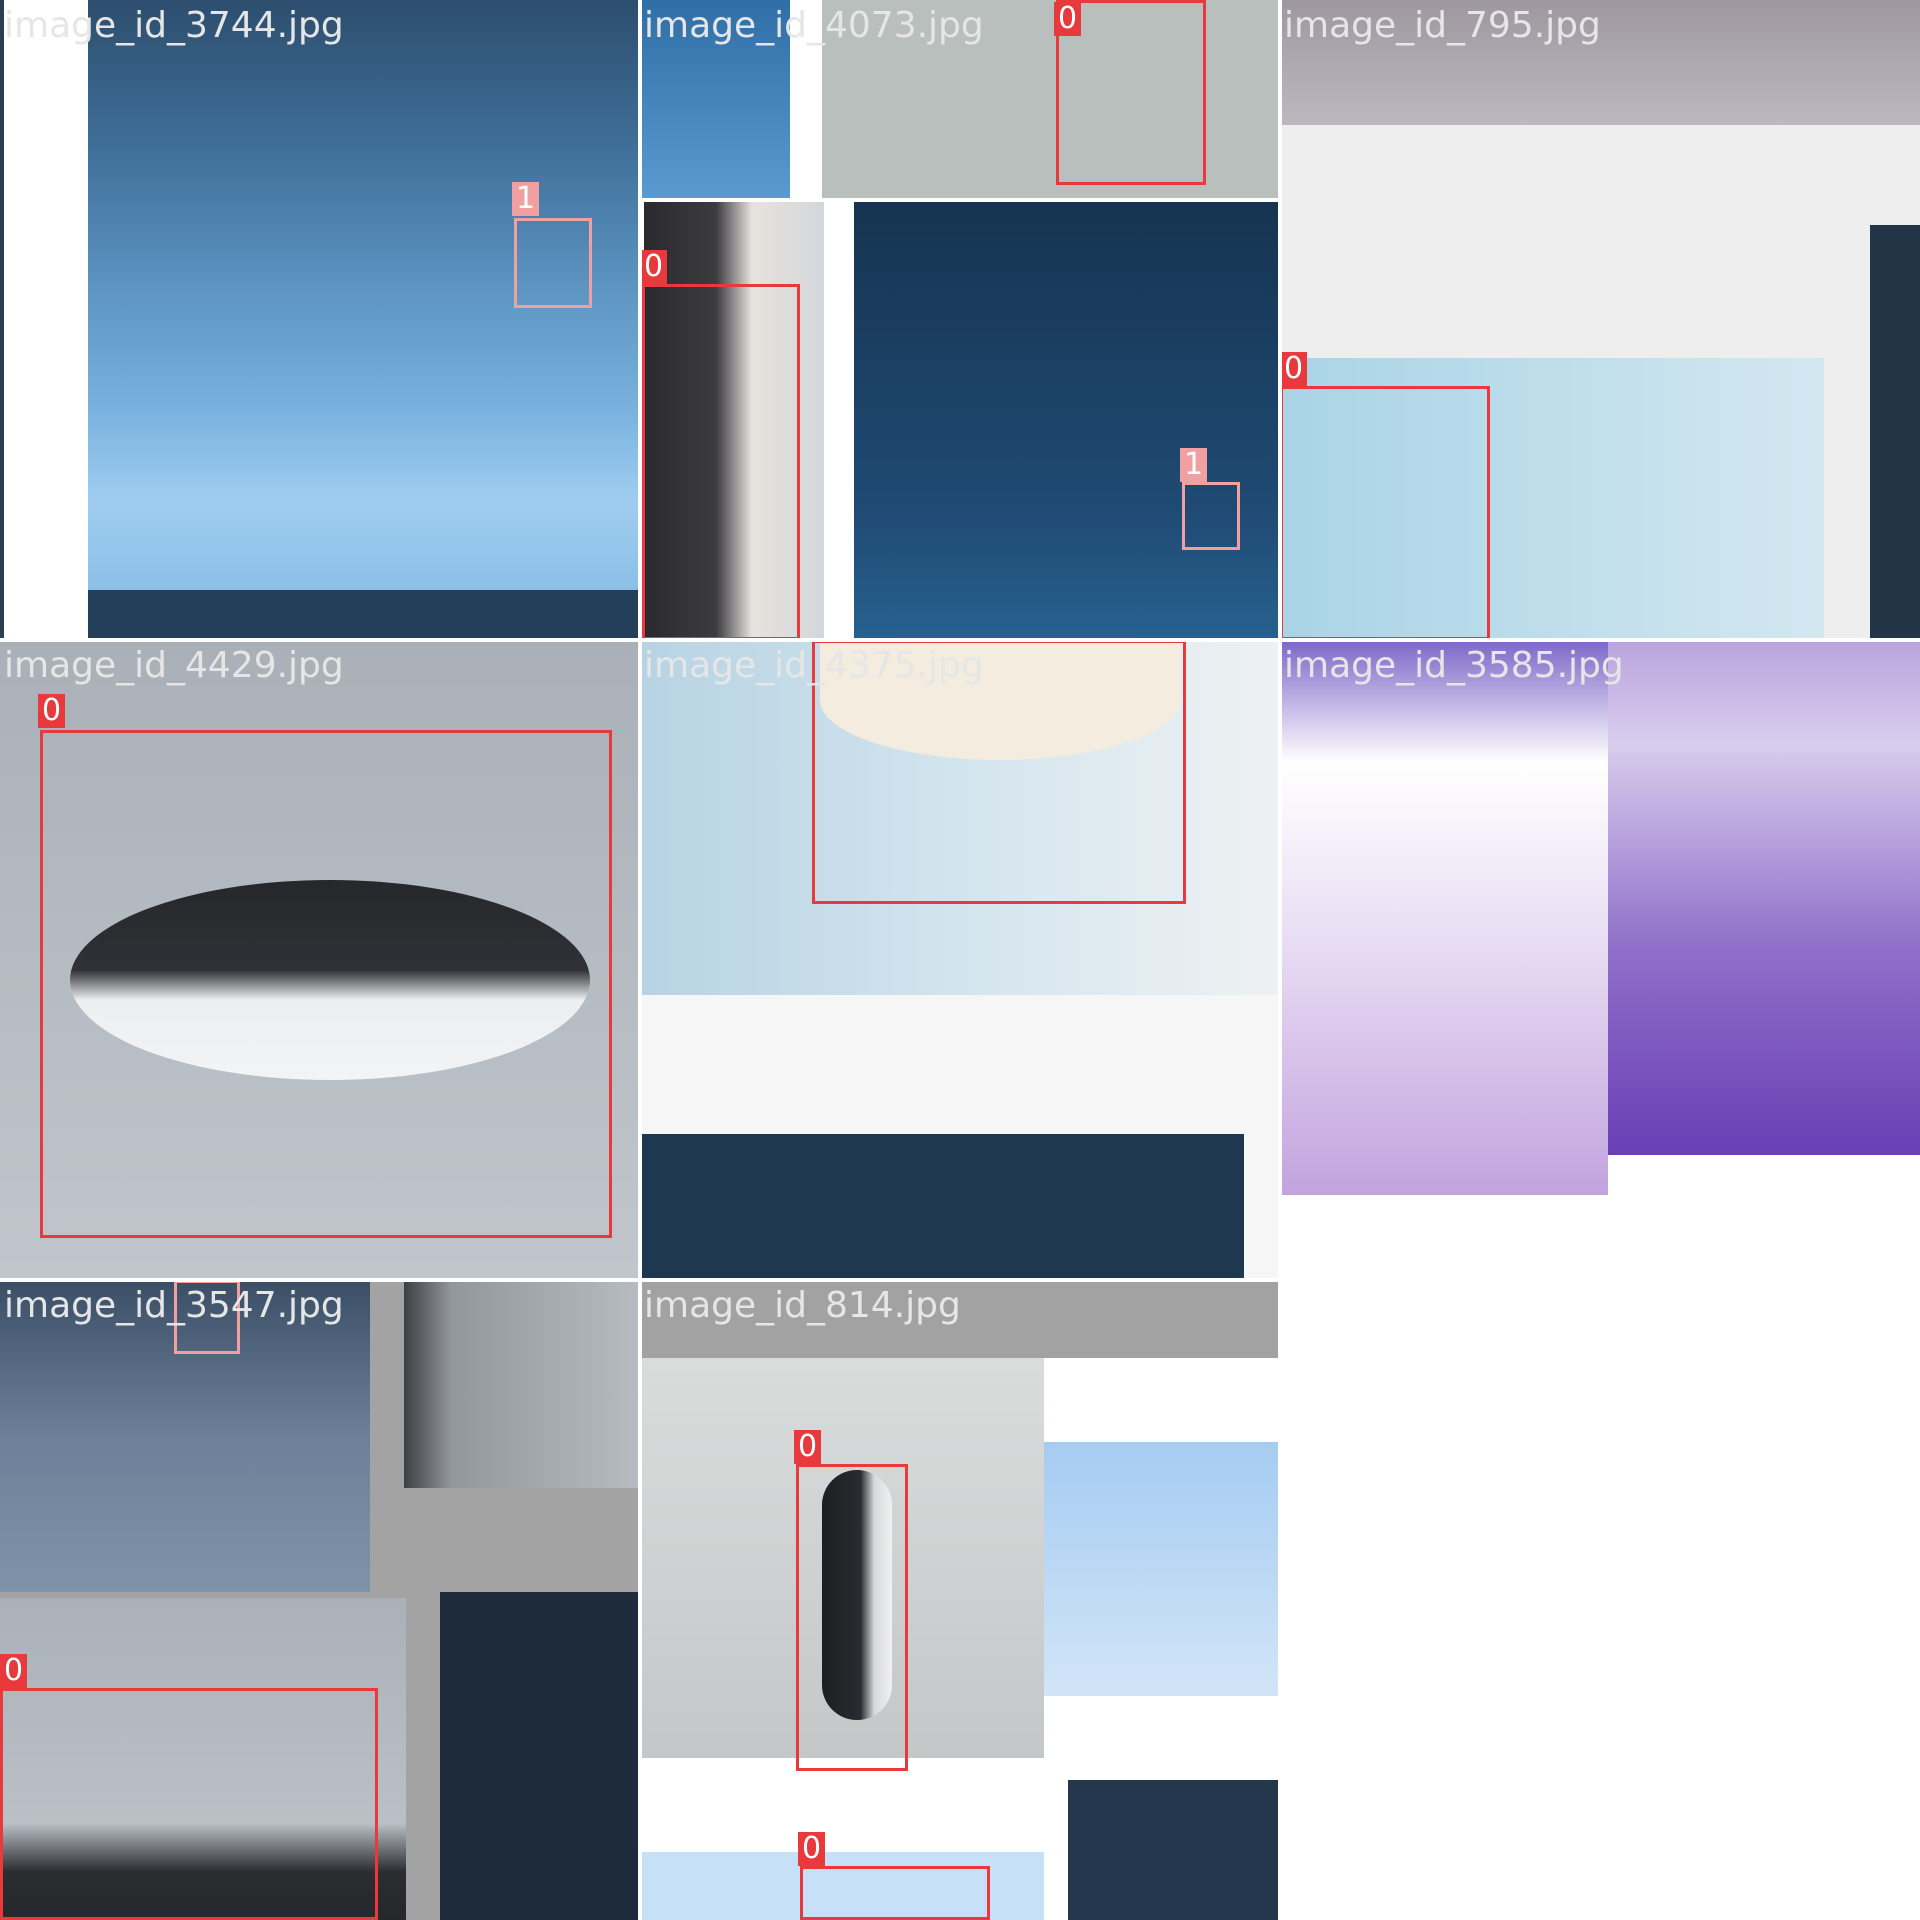 This screenshot has height=1920, width=1920. What do you see at coordinates (960, 960) in the screenshot?
I see `tile-image-4375: 0 image_id_4375.jpg` at bounding box center [960, 960].